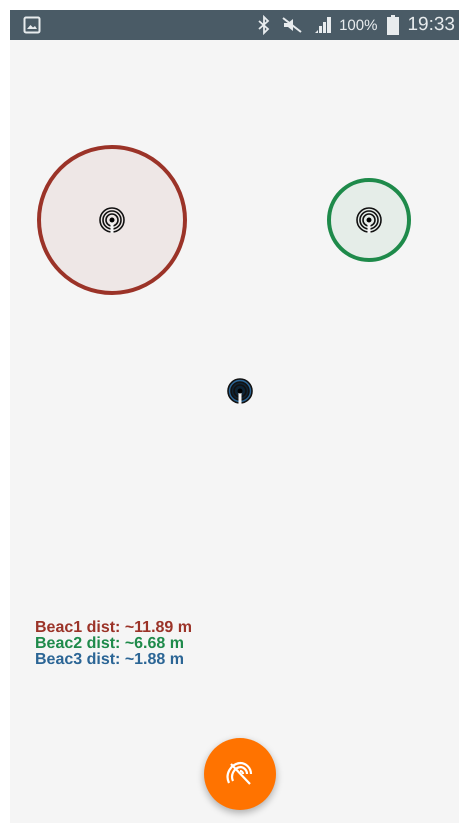 The height and width of the screenshot is (823, 459). I want to click on signal-icon, so click(323, 25).